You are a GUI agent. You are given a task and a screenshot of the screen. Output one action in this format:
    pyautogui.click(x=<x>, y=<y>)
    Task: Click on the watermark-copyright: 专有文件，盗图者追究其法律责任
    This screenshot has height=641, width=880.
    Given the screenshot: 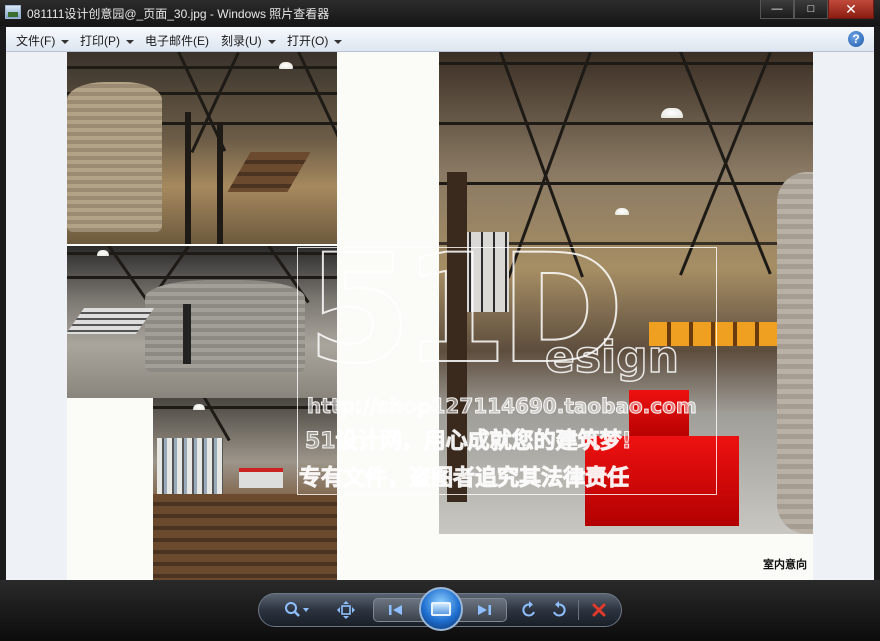 What is the action you would take?
    pyautogui.click(x=464, y=479)
    